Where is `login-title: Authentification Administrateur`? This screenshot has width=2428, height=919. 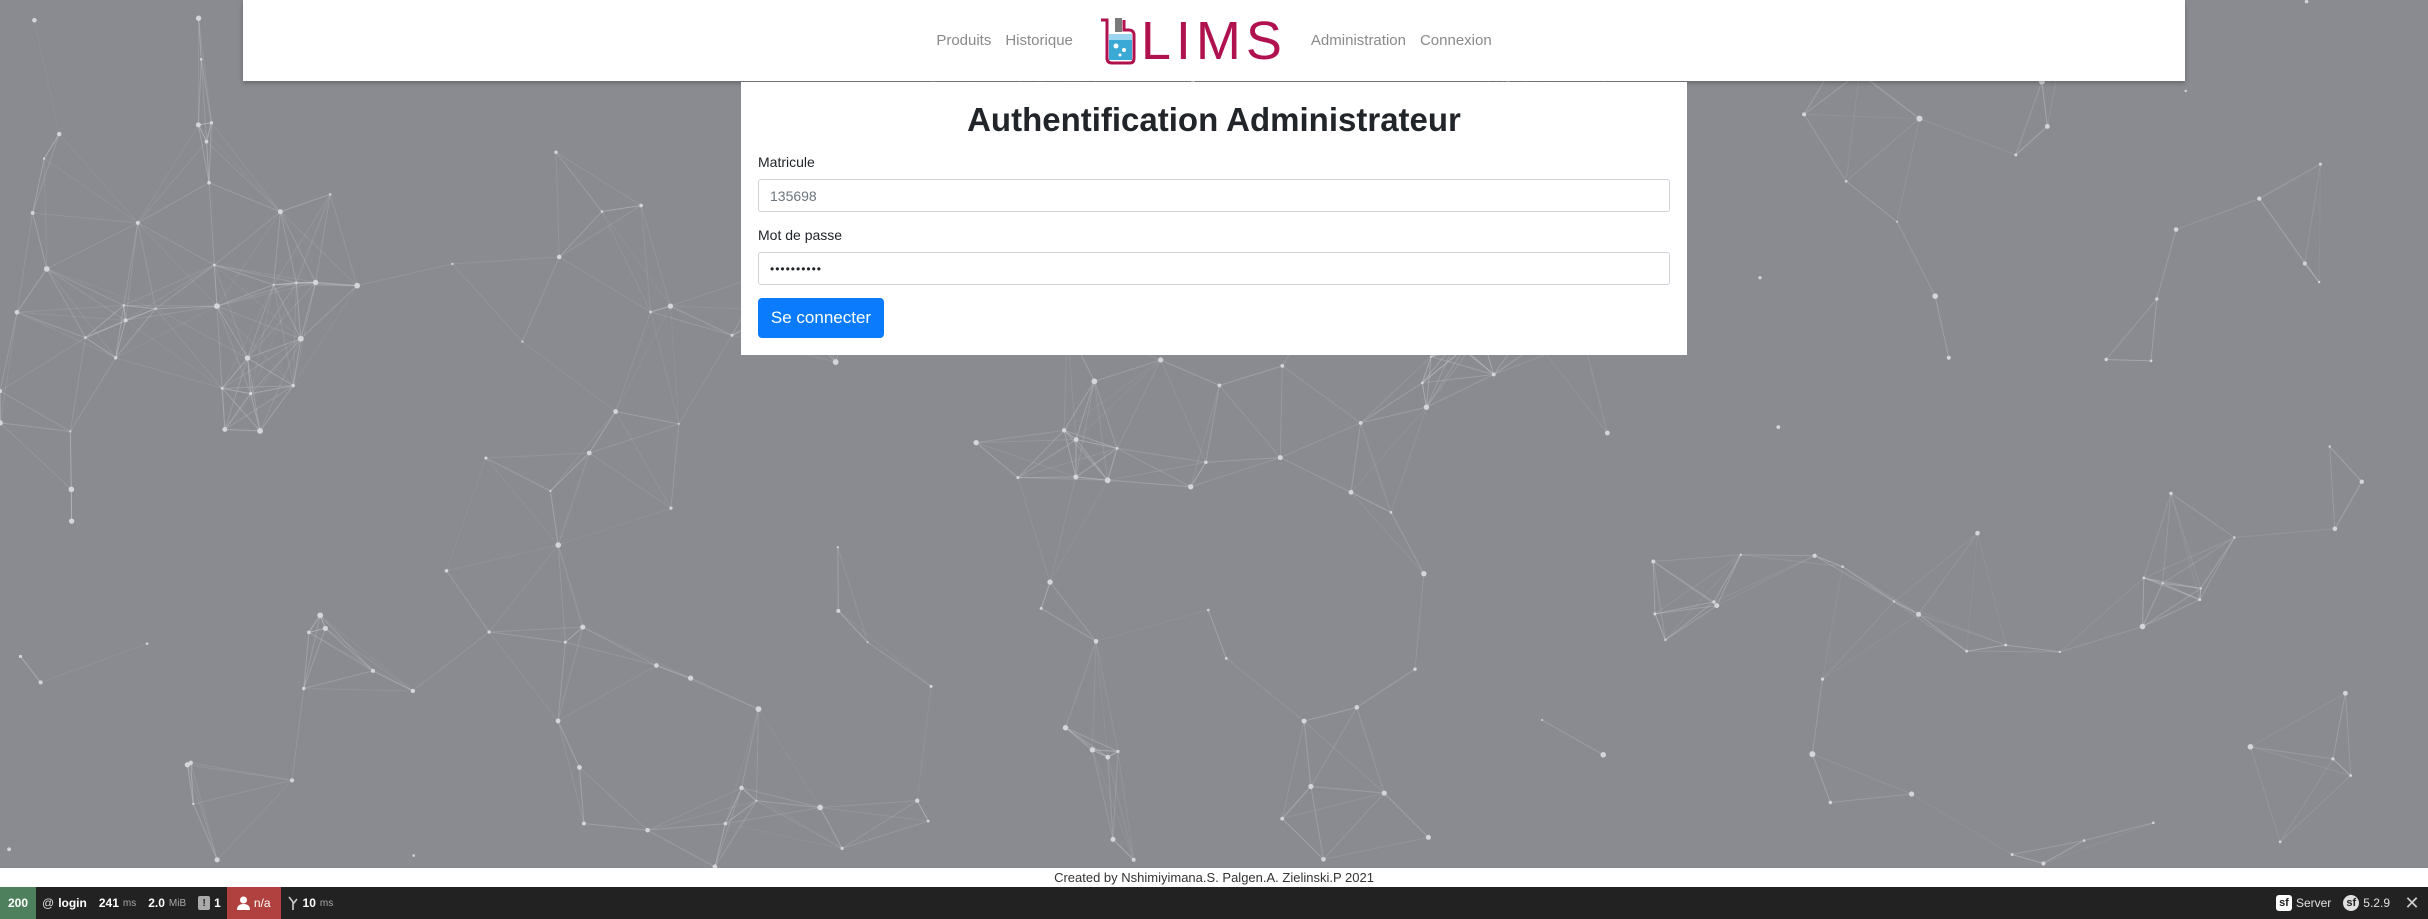 login-title: Authentification Administrateur is located at coordinates (1214, 119).